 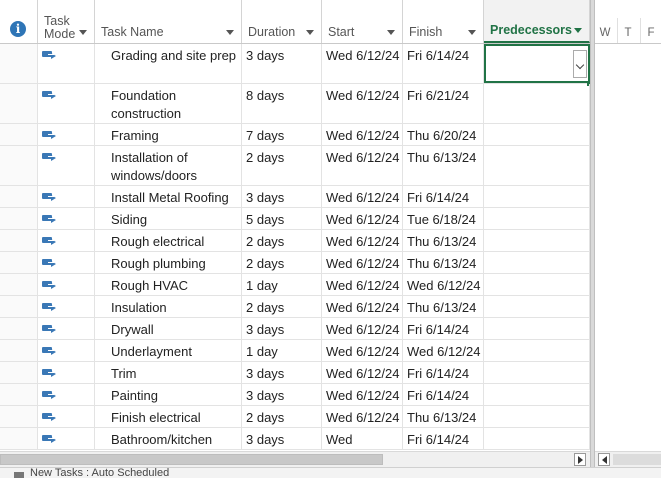 I want to click on table-row: Insulation 2 days Wed 6/12/24 Thu 6/13/24, so click(x=295, y=307).